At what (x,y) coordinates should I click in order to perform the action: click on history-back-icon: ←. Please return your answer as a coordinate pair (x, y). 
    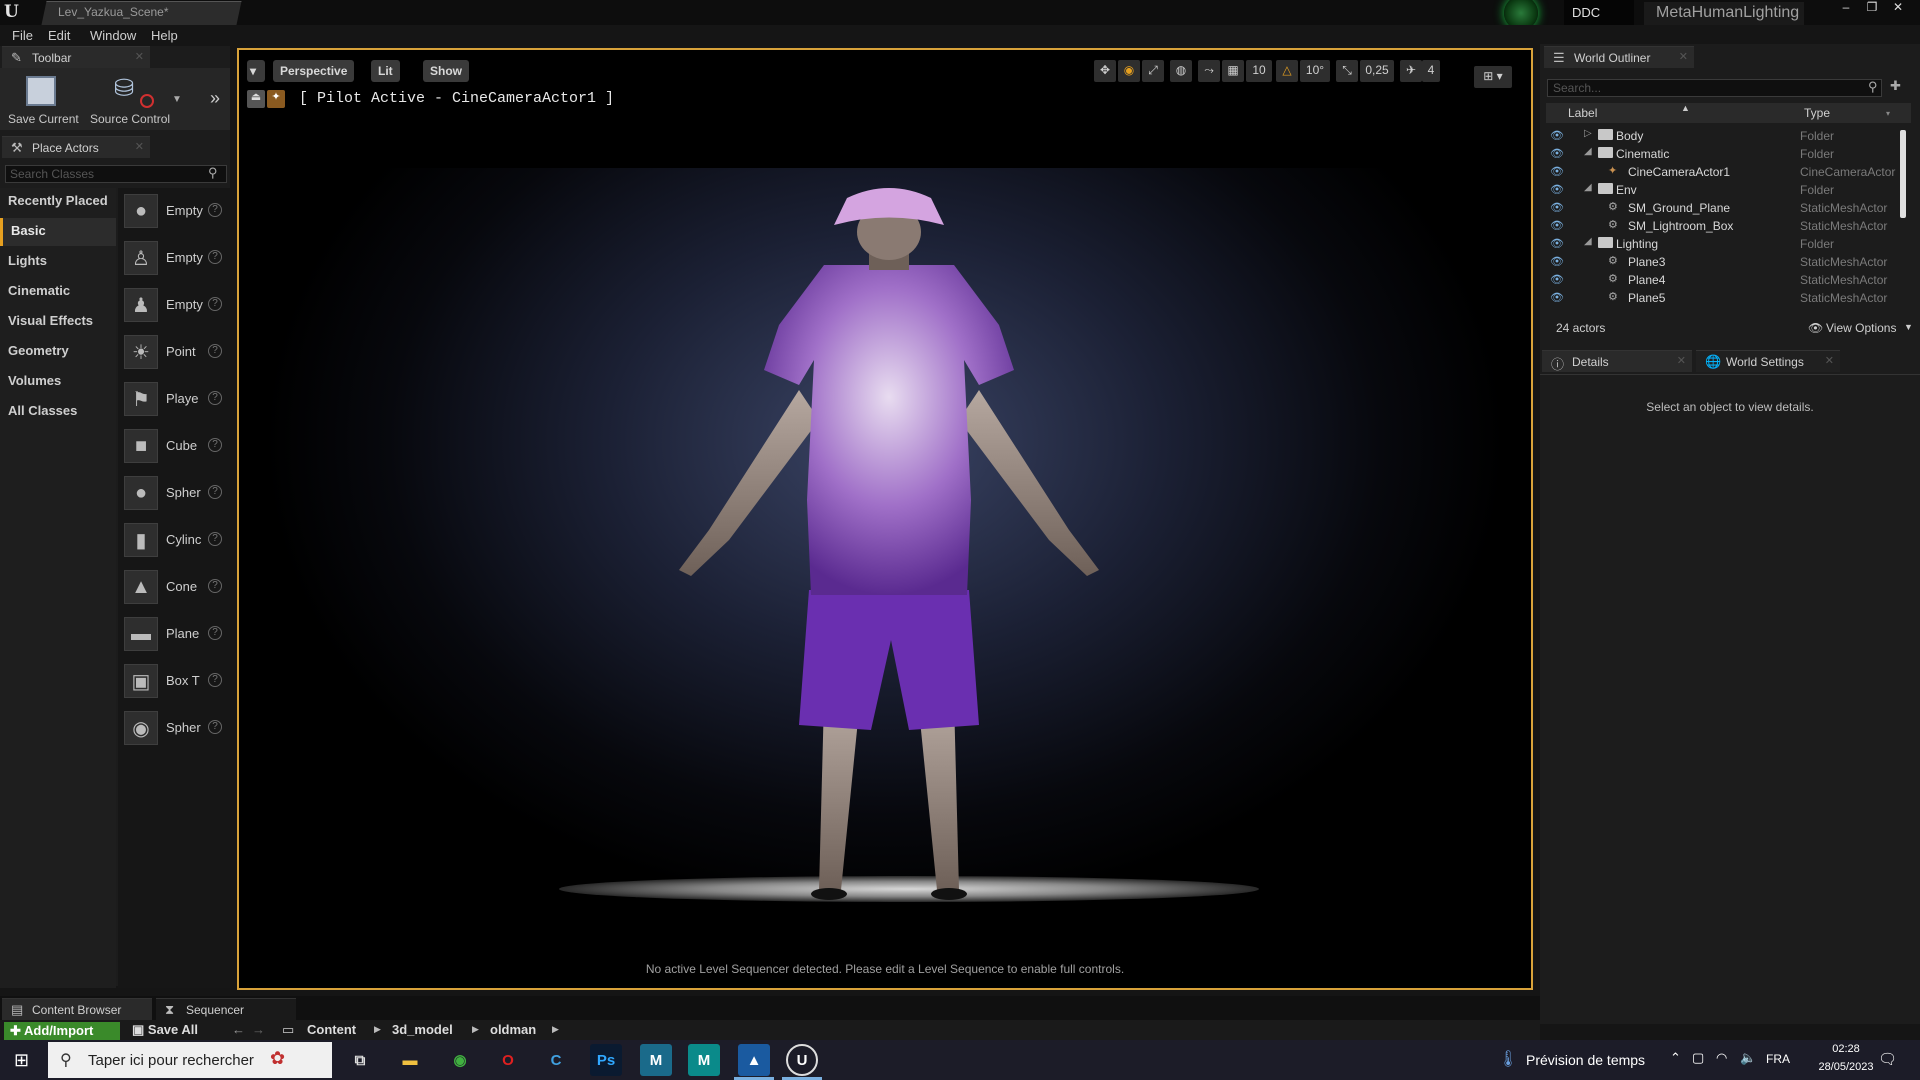
    Looking at the image, I should click on (238, 1029).